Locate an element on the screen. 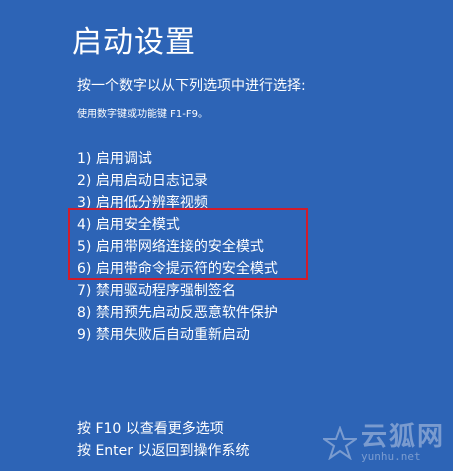 The image size is (453, 471). option-enable-low-resolution-video: 3) 启用低分辨率视频 is located at coordinates (177, 203).